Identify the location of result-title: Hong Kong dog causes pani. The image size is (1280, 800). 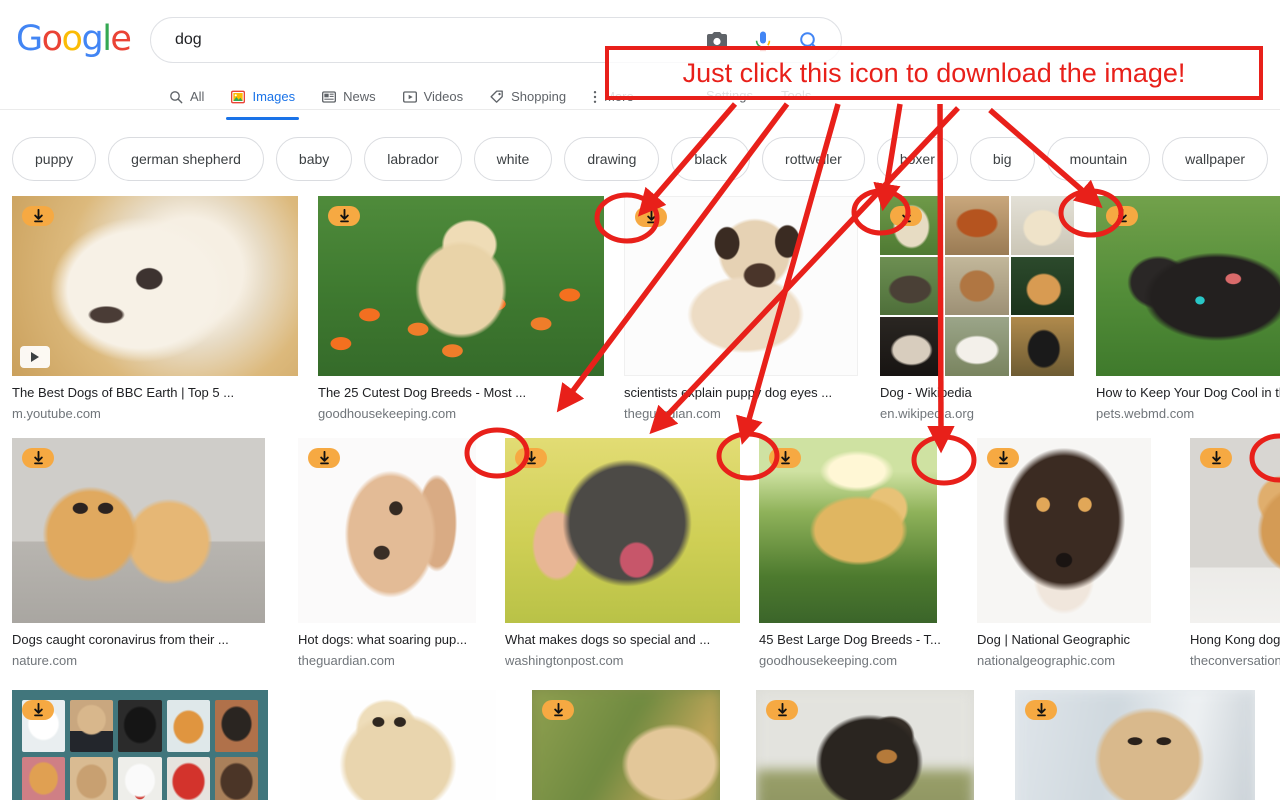
(1235, 639).